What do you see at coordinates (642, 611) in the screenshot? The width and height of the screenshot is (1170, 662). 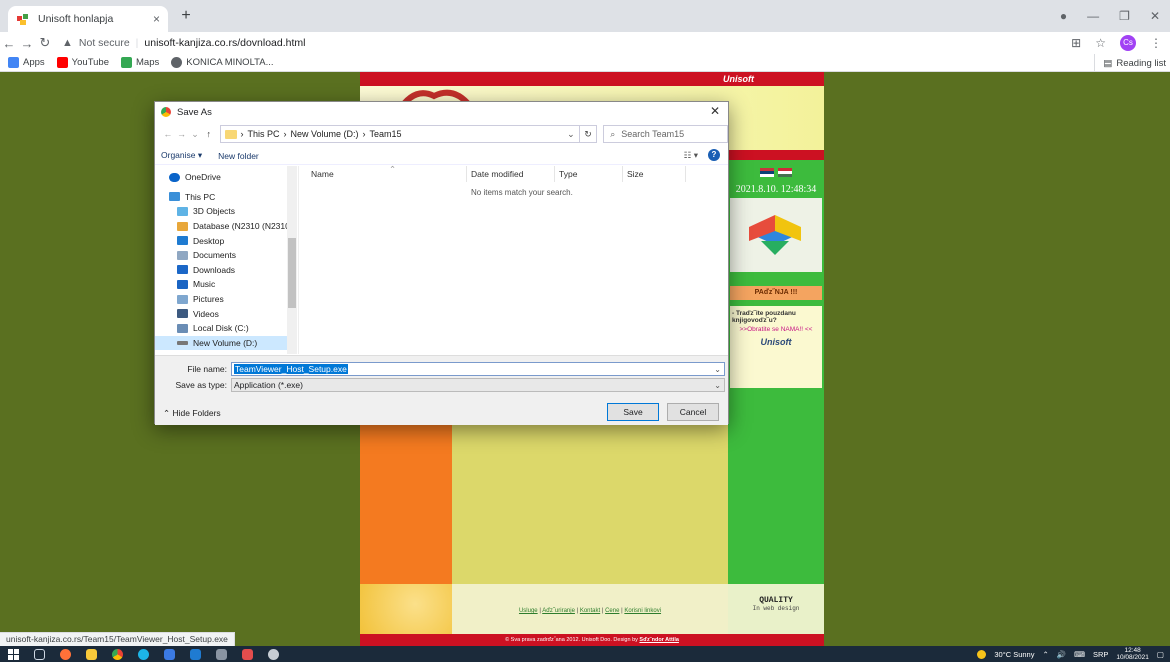 I see `footer-link-korisni: Korisni linkovi` at bounding box center [642, 611].